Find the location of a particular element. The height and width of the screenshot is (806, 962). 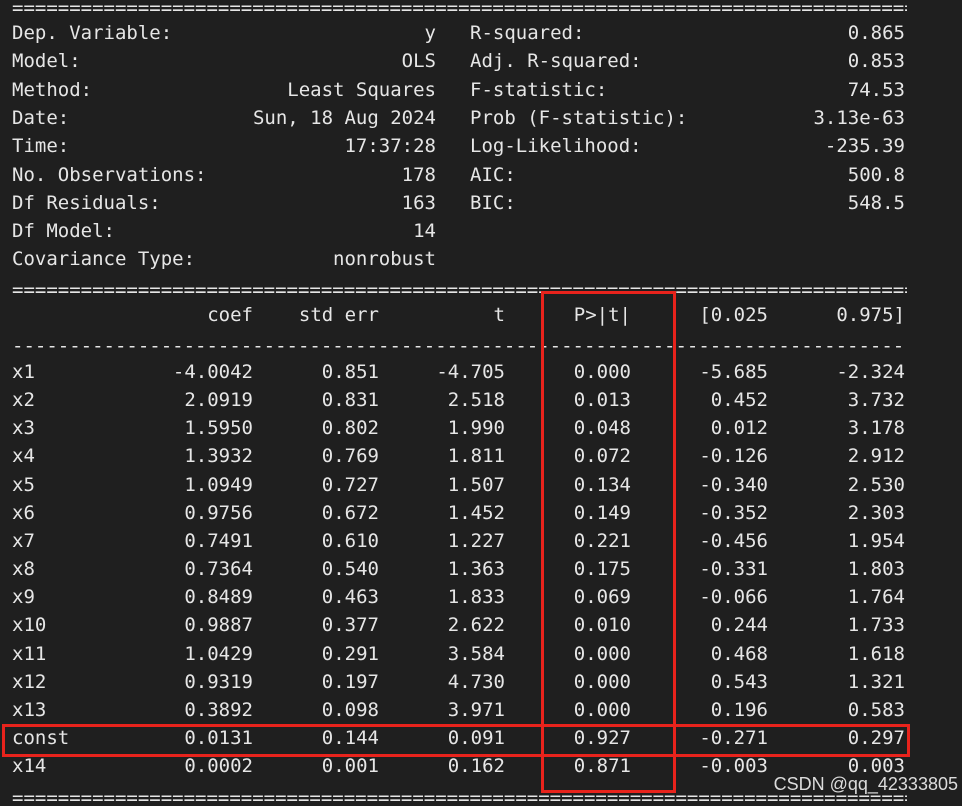

row-label: x5 is located at coordinates (23, 484).